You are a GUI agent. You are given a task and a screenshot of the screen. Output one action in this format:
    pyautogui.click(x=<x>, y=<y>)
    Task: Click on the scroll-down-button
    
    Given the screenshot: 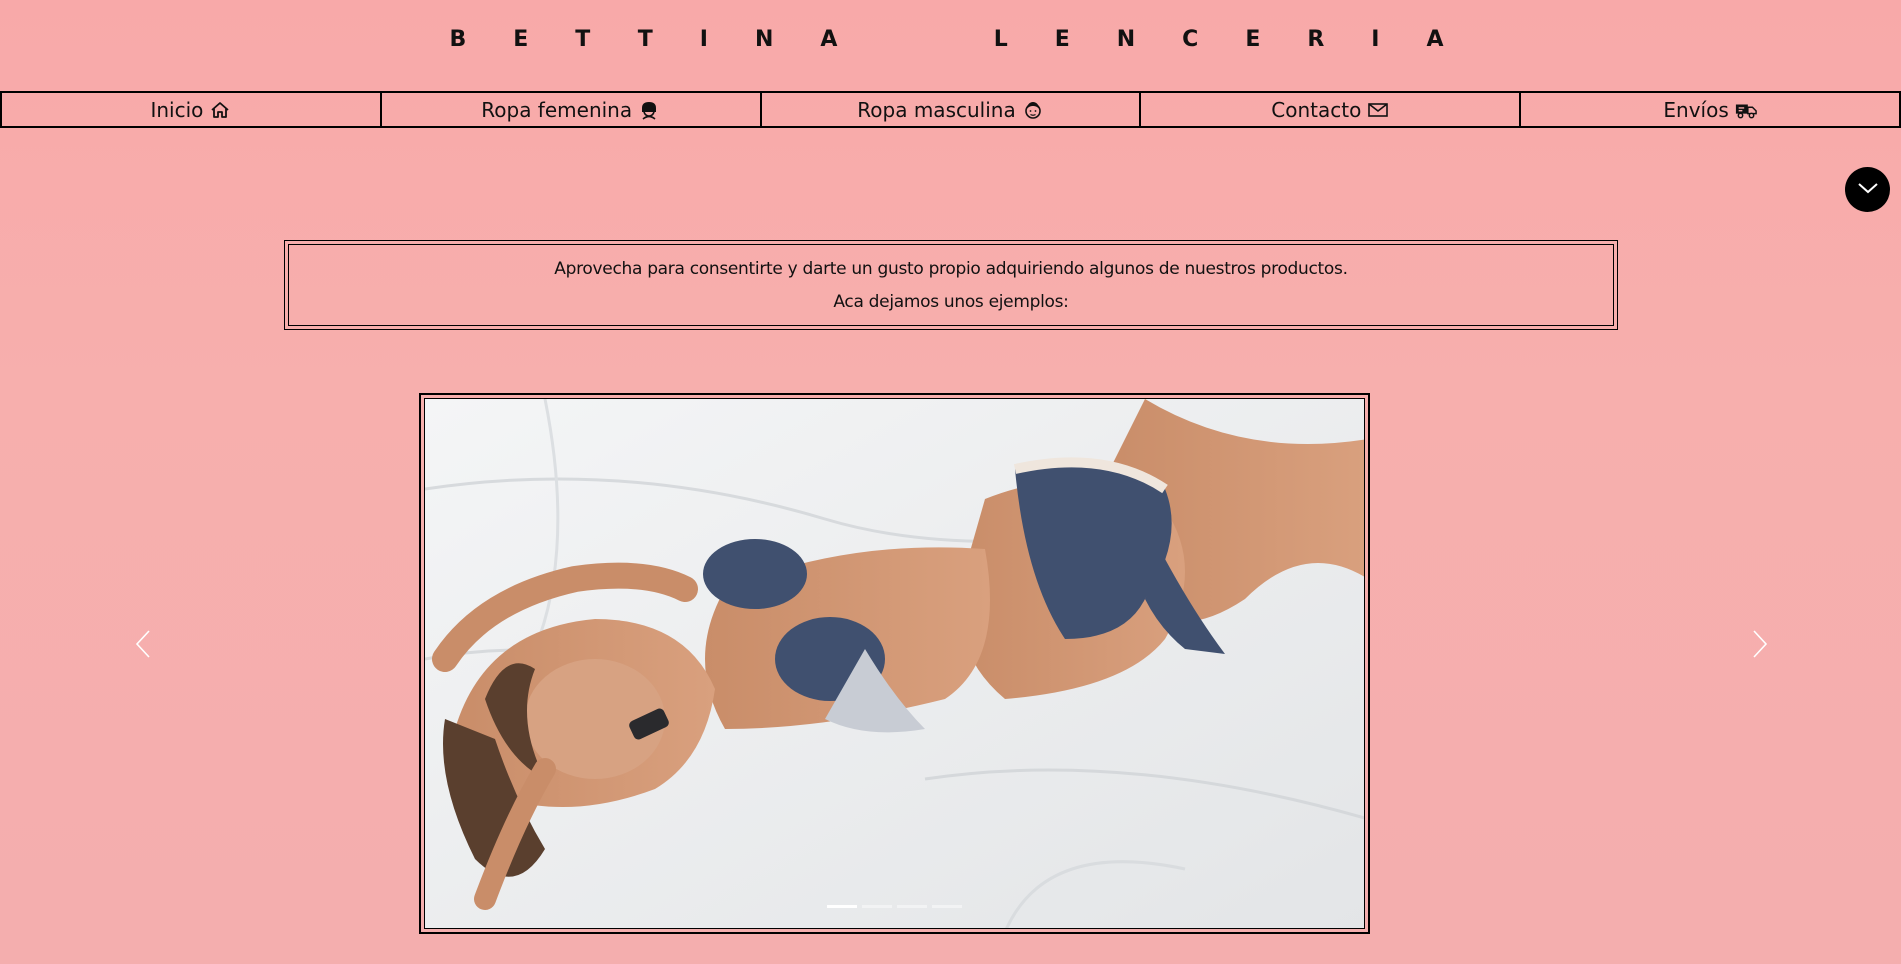 What is the action you would take?
    pyautogui.click(x=1867, y=189)
    